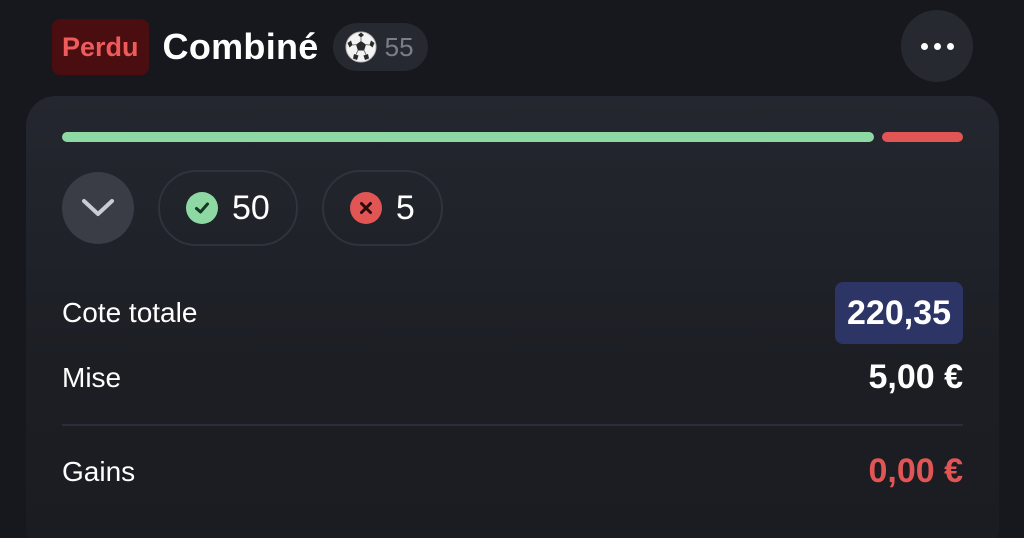 Image resolution: width=1024 pixels, height=538 pixels. I want to click on more-options-button, so click(937, 46).